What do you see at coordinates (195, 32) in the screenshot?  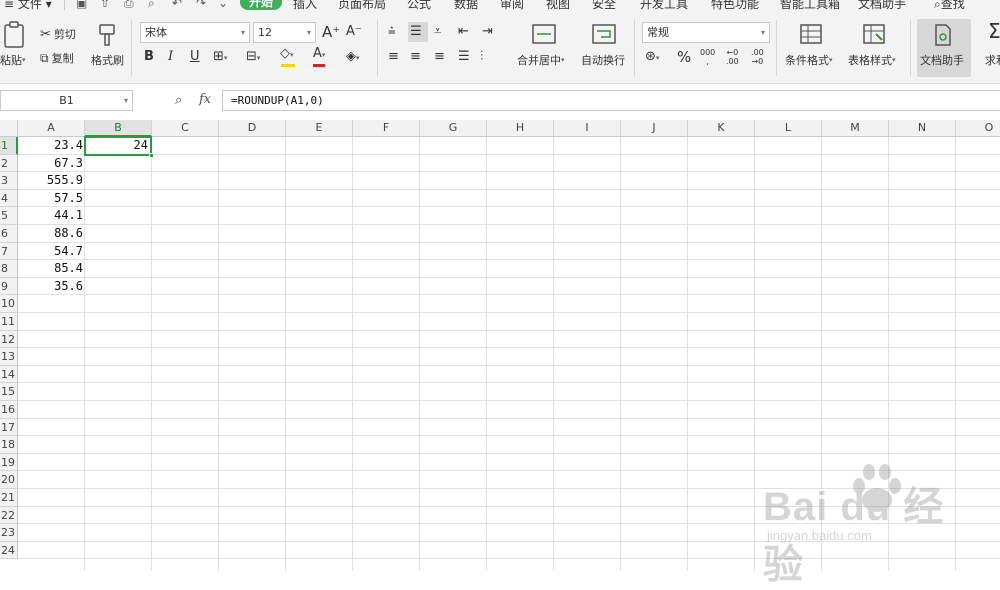 I see `font-name-select: 宋体 ▾` at bounding box center [195, 32].